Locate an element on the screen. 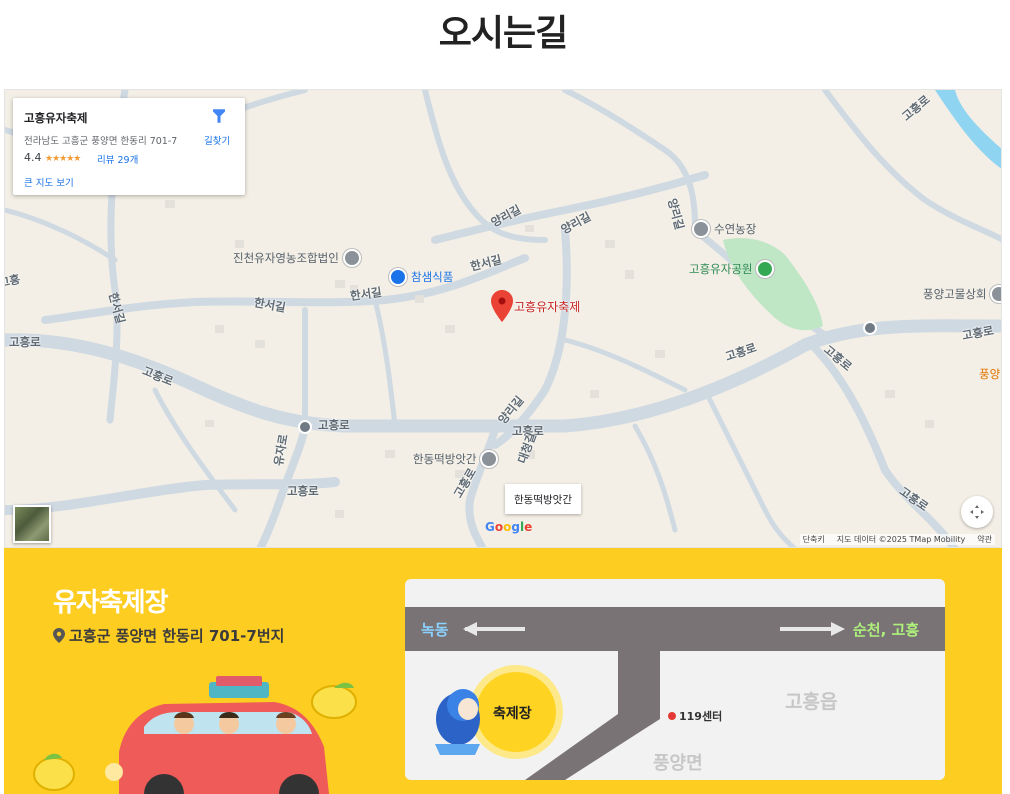 The height and width of the screenshot is (794, 1010). directions-icon is located at coordinates (219, 116).